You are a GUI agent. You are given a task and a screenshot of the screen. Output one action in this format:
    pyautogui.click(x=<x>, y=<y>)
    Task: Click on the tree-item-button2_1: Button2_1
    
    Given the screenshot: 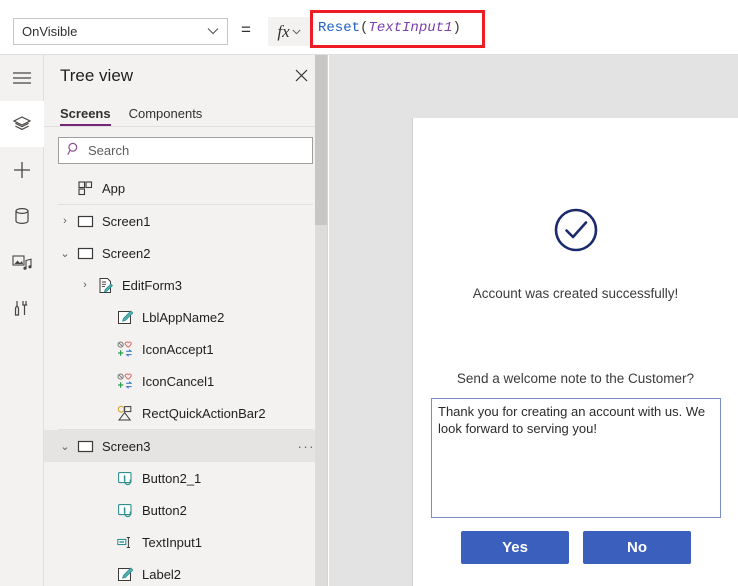 What is the action you would take?
    pyautogui.click(x=185, y=478)
    